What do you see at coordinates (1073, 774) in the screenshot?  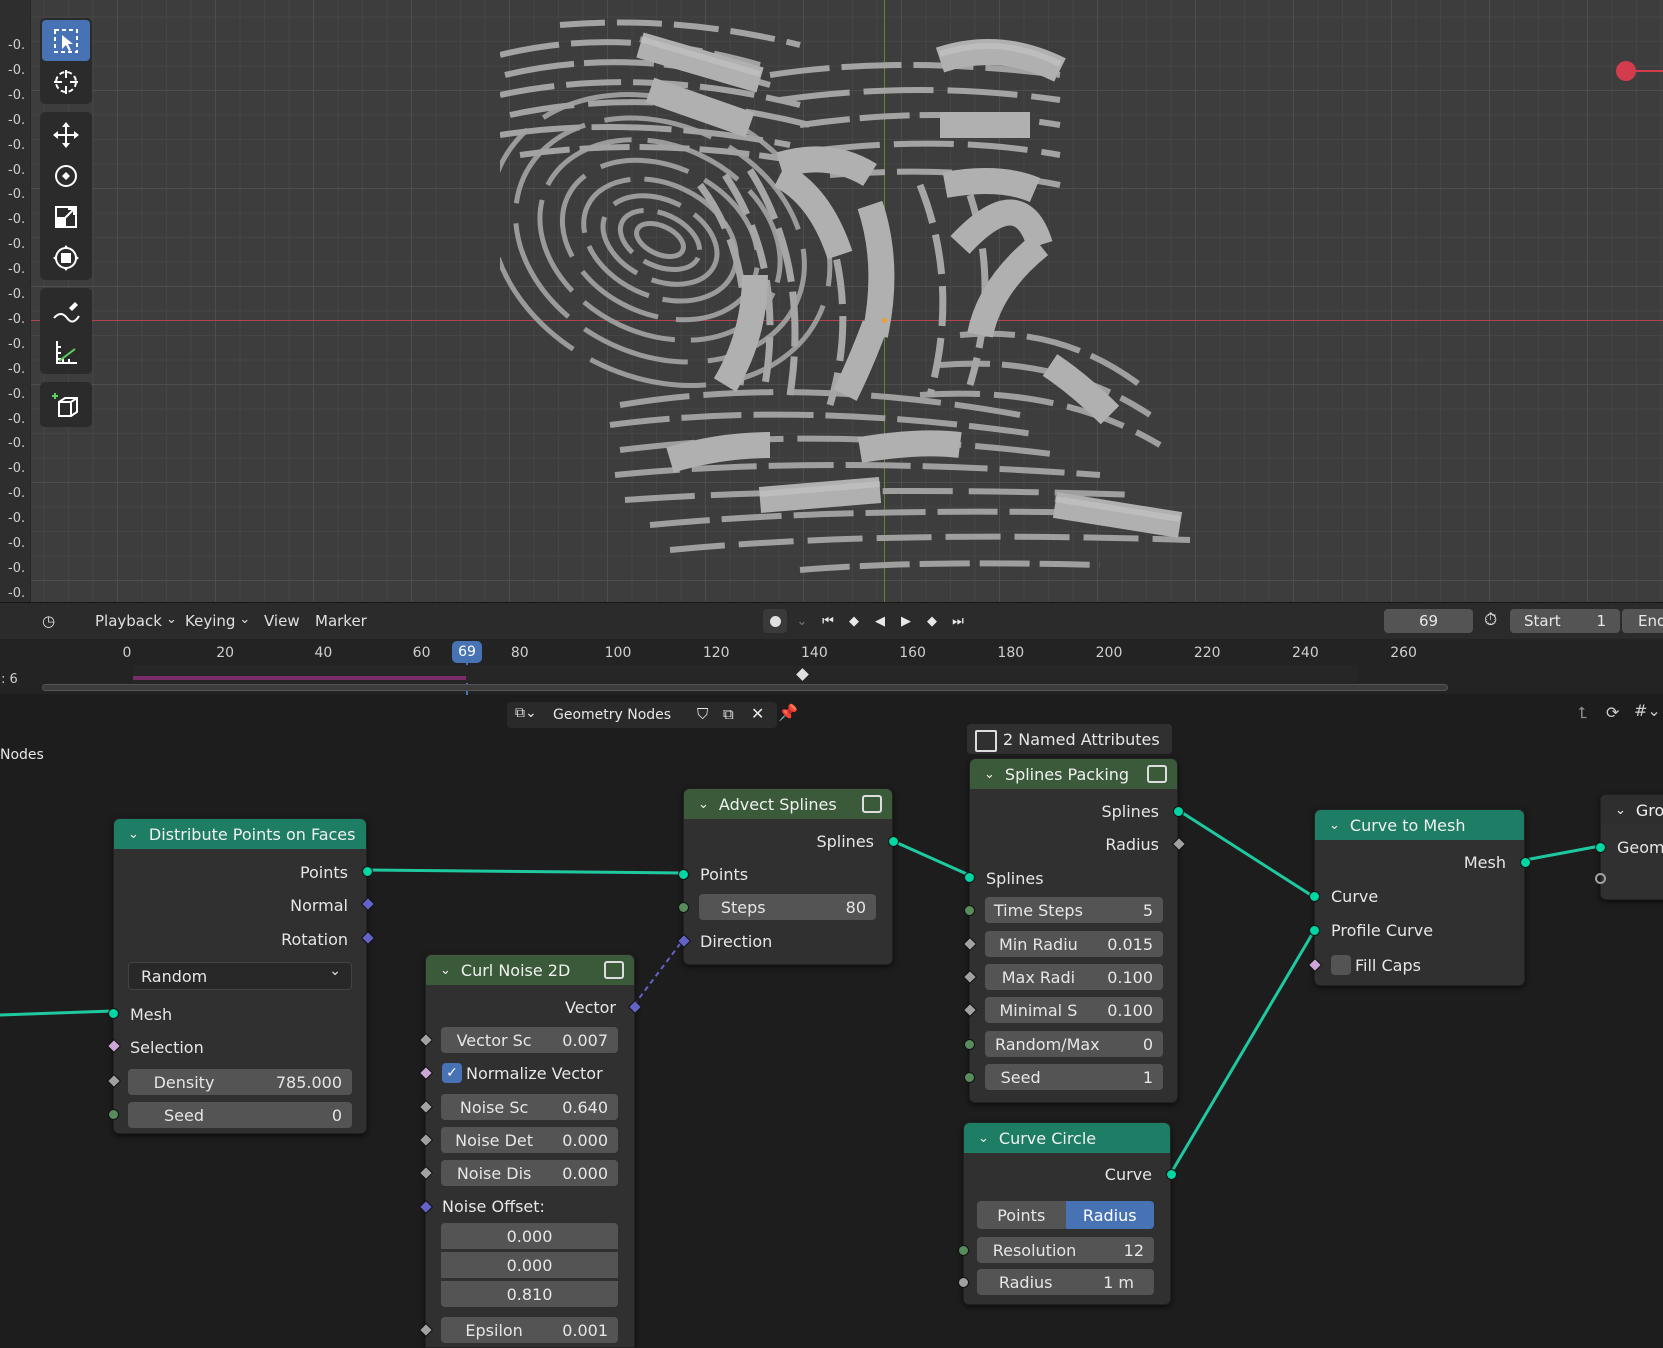 I see `node-header: ⌄ Splines Packing` at bounding box center [1073, 774].